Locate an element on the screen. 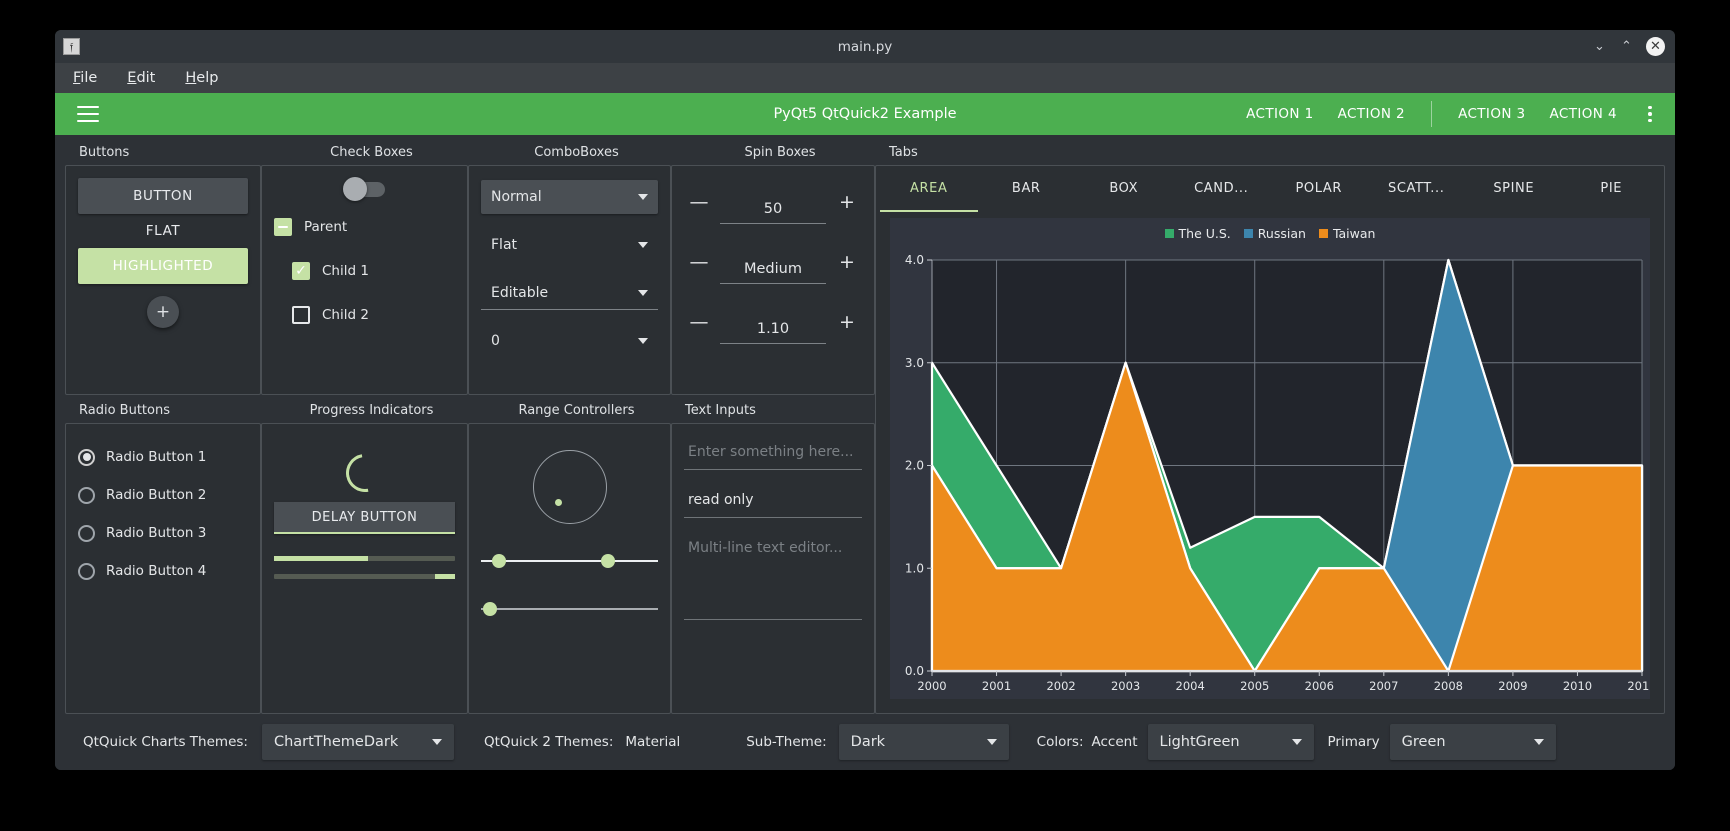 The height and width of the screenshot is (831, 1730). busy-spinner-icon is located at coordinates (364, 473).